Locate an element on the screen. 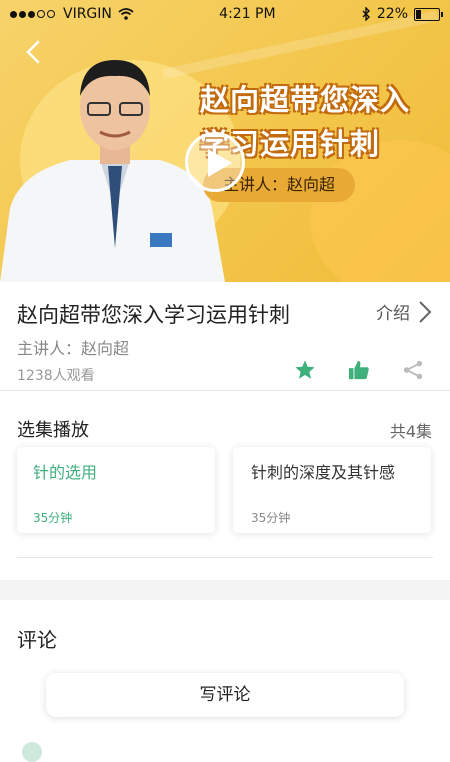  episode-card-2: 针刺的深度及其针感 35分钟 is located at coordinates (332, 490).